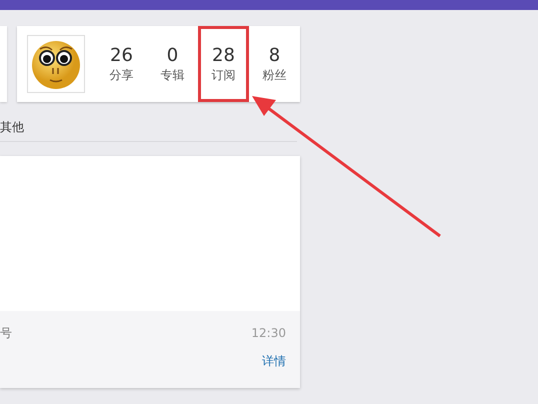 The image size is (538, 404). What do you see at coordinates (274, 361) in the screenshot?
I see `details-link: 详情` at bounding box center [274, 361].